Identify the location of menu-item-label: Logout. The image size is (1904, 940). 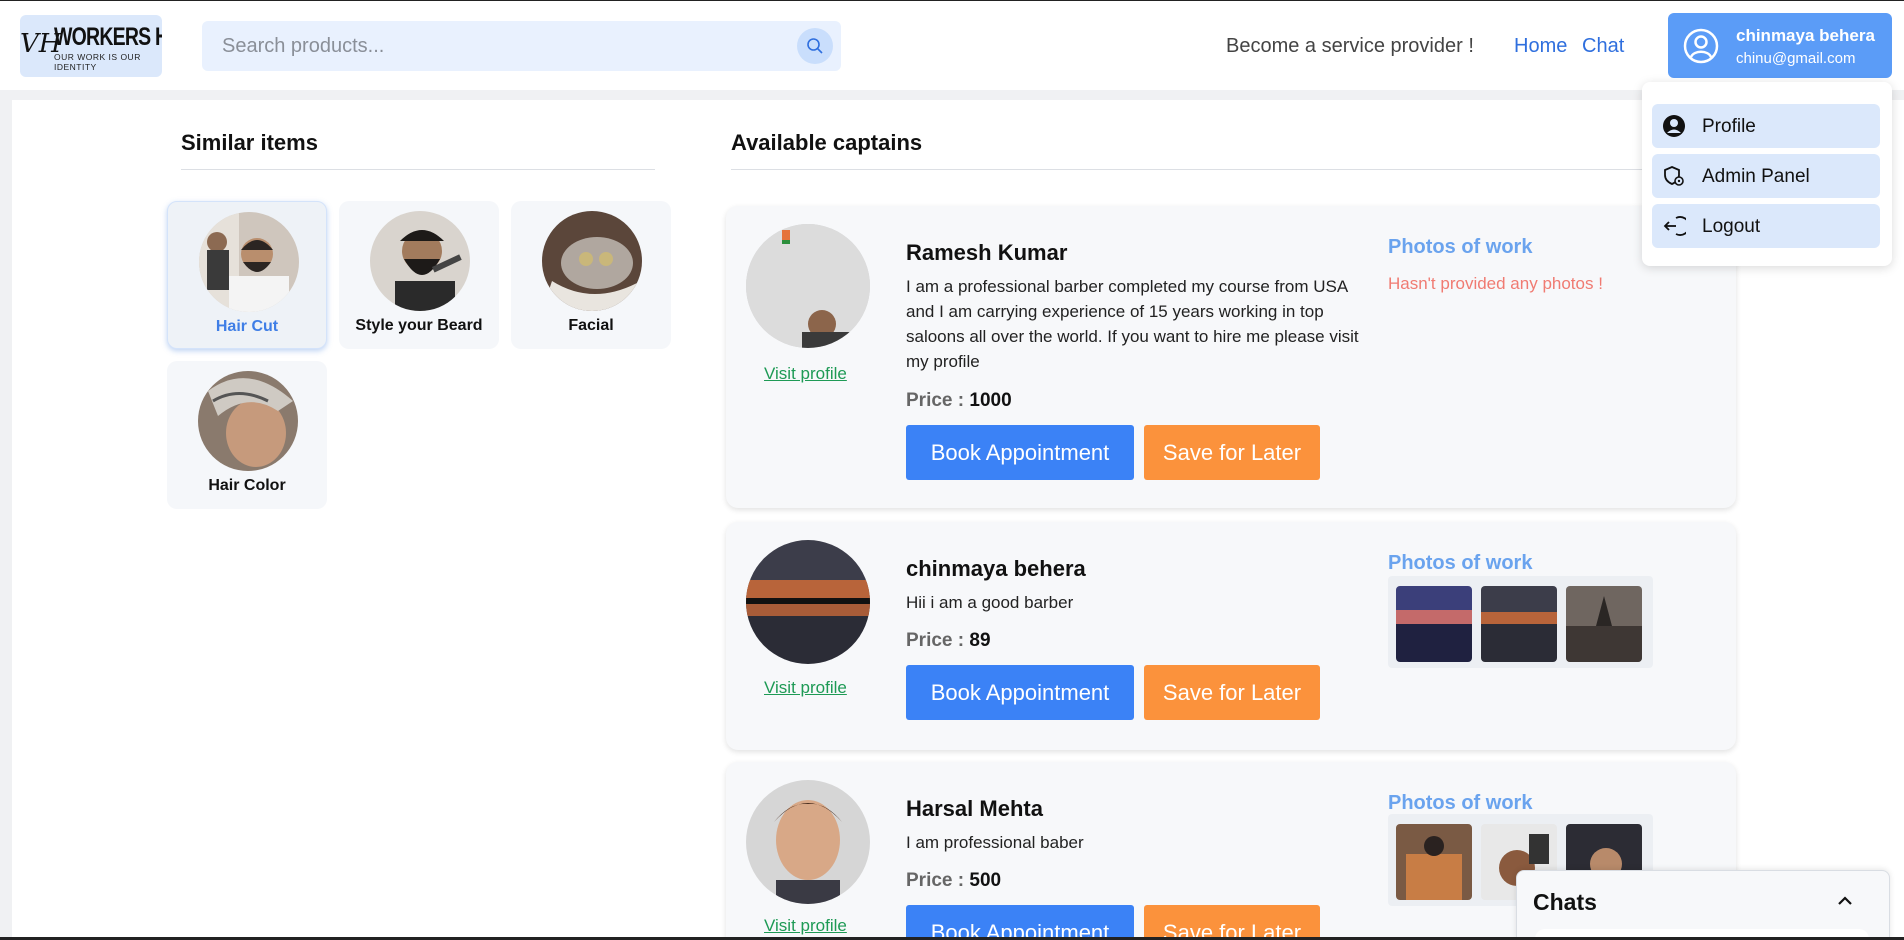
(1731, 226).